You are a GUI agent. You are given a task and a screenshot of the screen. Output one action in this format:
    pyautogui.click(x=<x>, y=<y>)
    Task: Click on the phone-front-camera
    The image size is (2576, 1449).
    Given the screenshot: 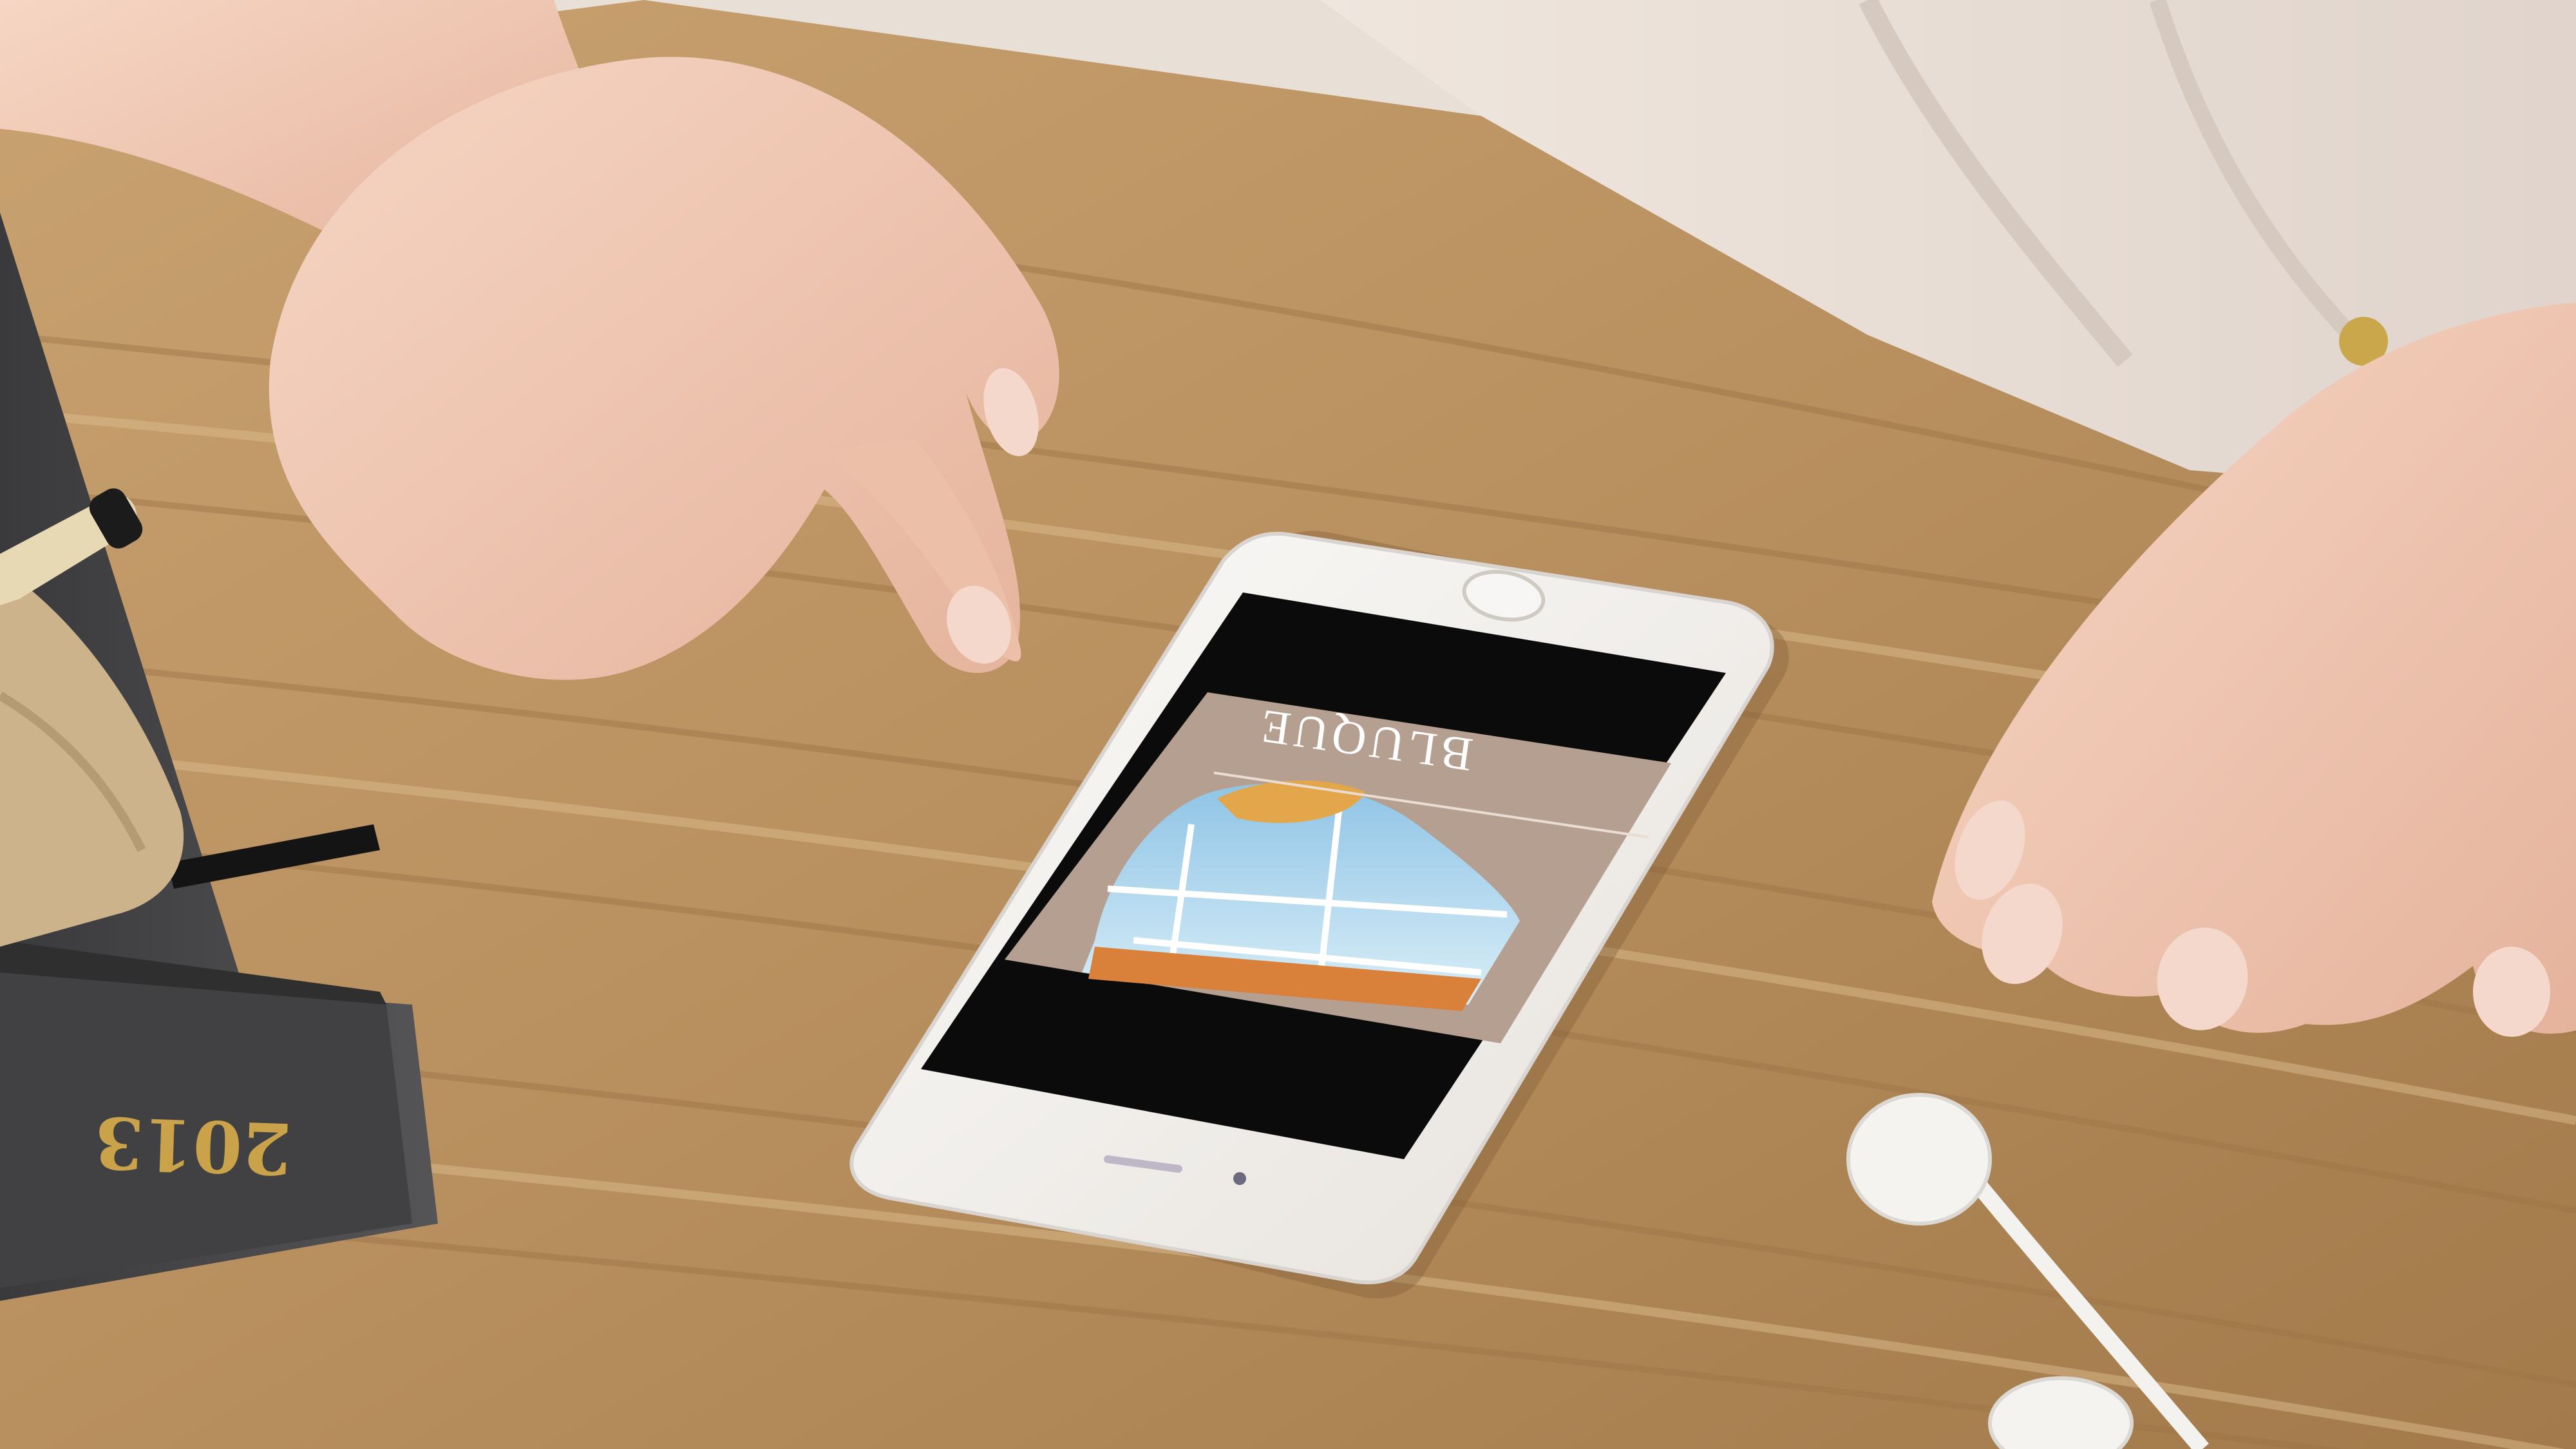 What is the action you would take?
    pyautogui.click(x=1239, y=1178)
    